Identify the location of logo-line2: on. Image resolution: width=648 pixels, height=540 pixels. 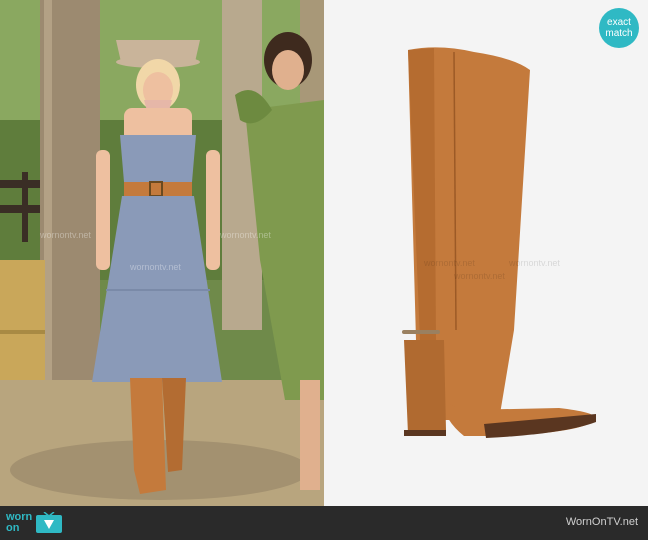
(13, 528).